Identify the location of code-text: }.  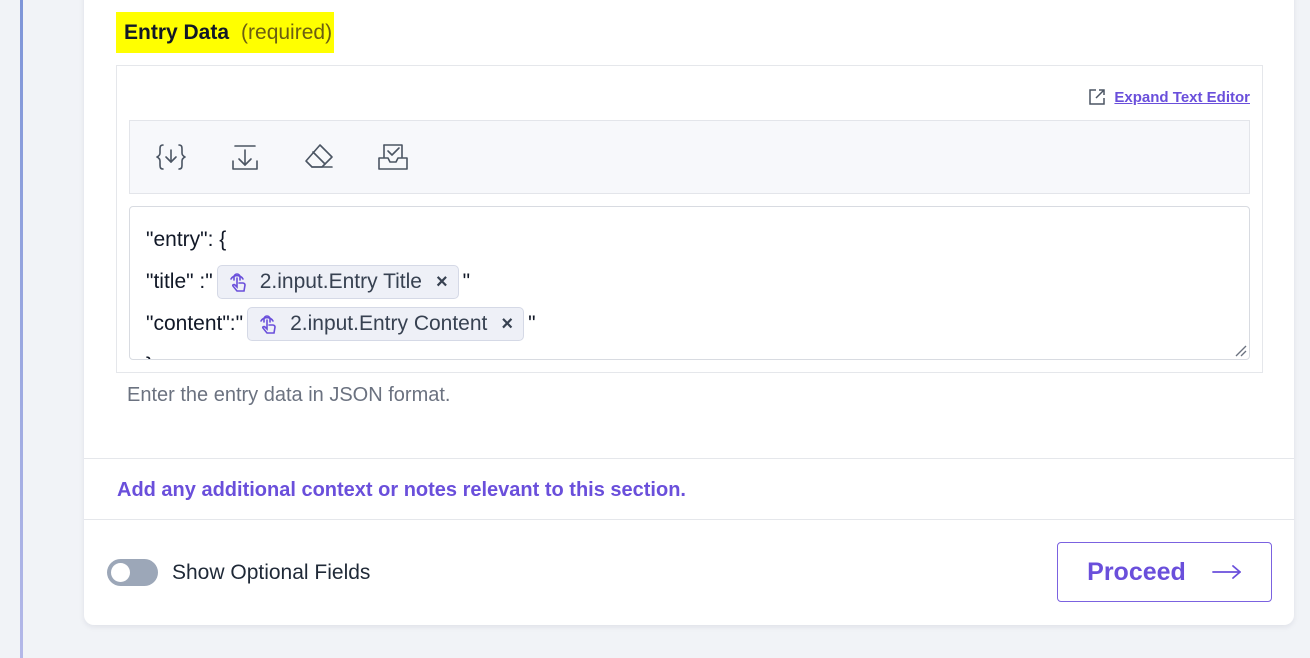
(149, 356).